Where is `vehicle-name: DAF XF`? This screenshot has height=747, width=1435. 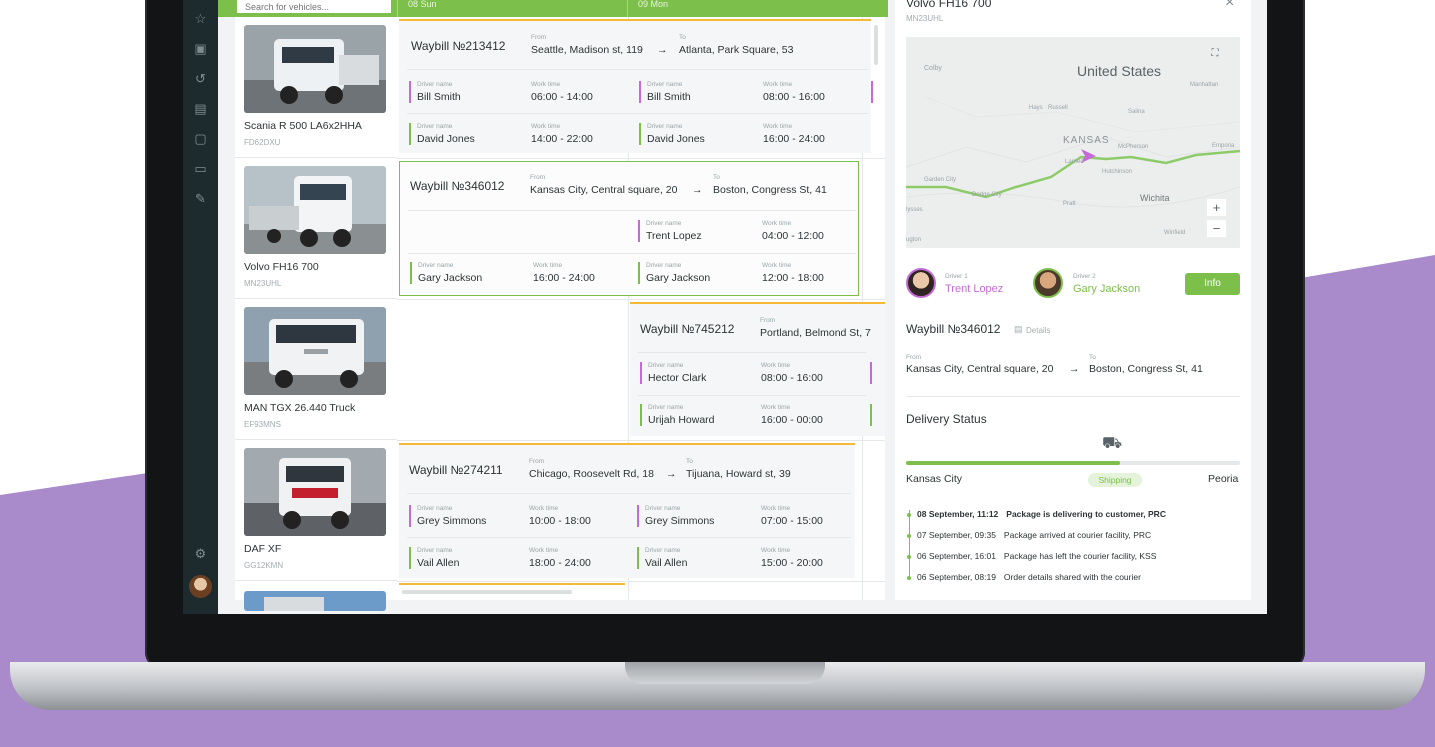
vehicle-name: DAF XF is located at coordinates (263, 549).